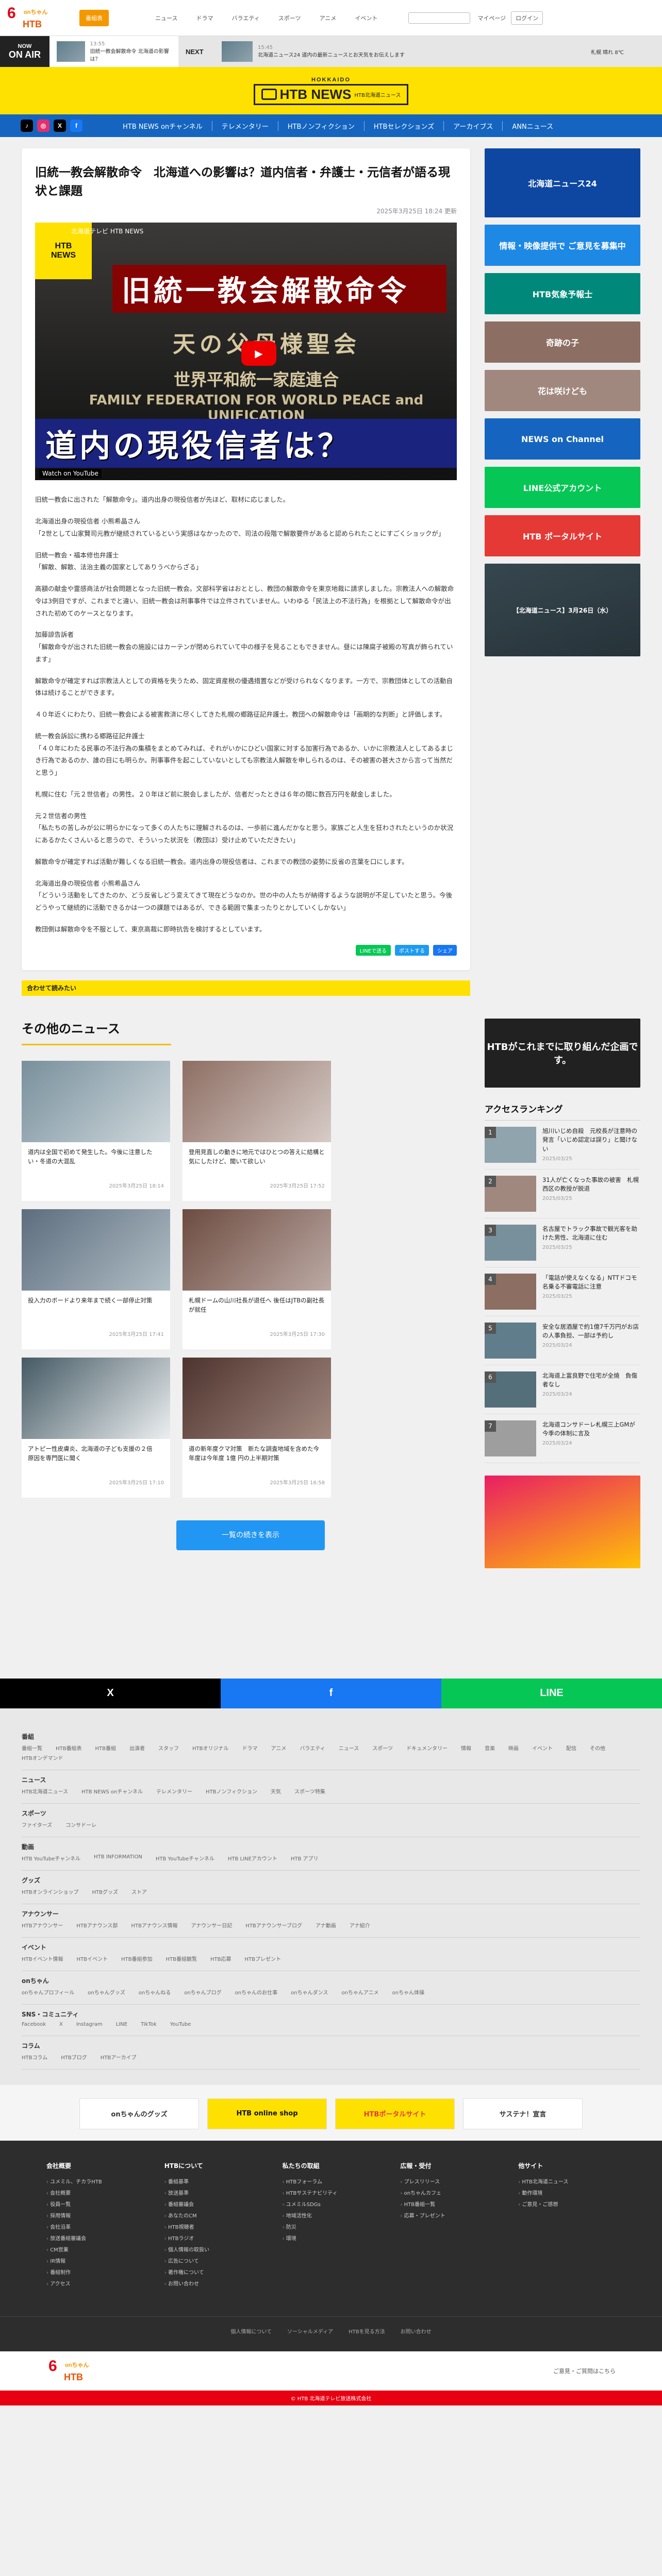 Image resolution: width=662 pixels, height=2576 pixels. I want to click on sitemap-link: 番組一覧, so click(32, 1748).